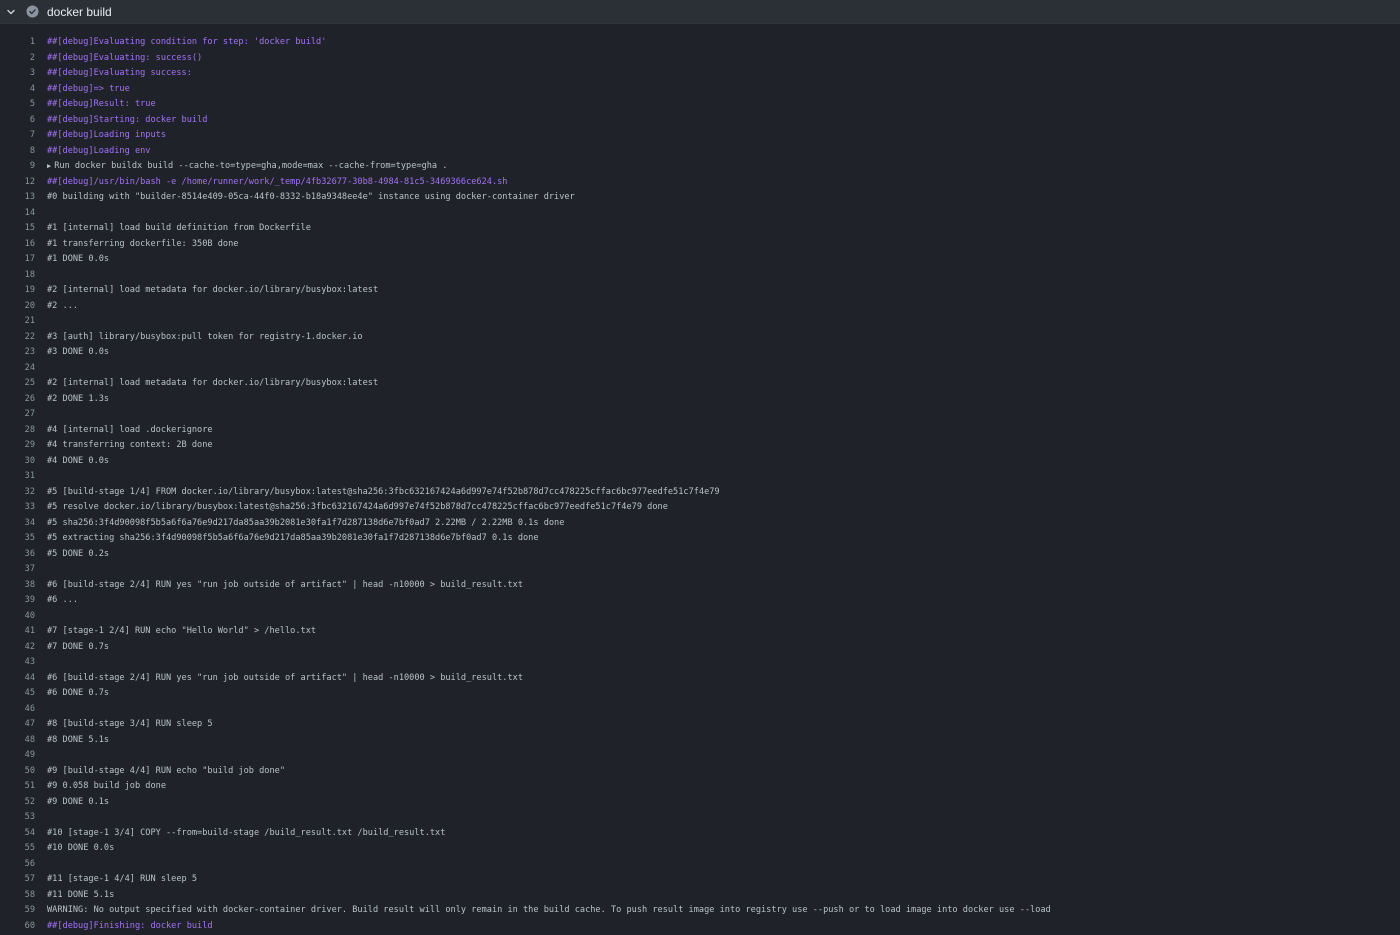 The width and height of the screenshot is (1400, 935). I want to click on log-line: 57 #11 [stage-1 4/4] RUN sleep 5, so click(700, 880).